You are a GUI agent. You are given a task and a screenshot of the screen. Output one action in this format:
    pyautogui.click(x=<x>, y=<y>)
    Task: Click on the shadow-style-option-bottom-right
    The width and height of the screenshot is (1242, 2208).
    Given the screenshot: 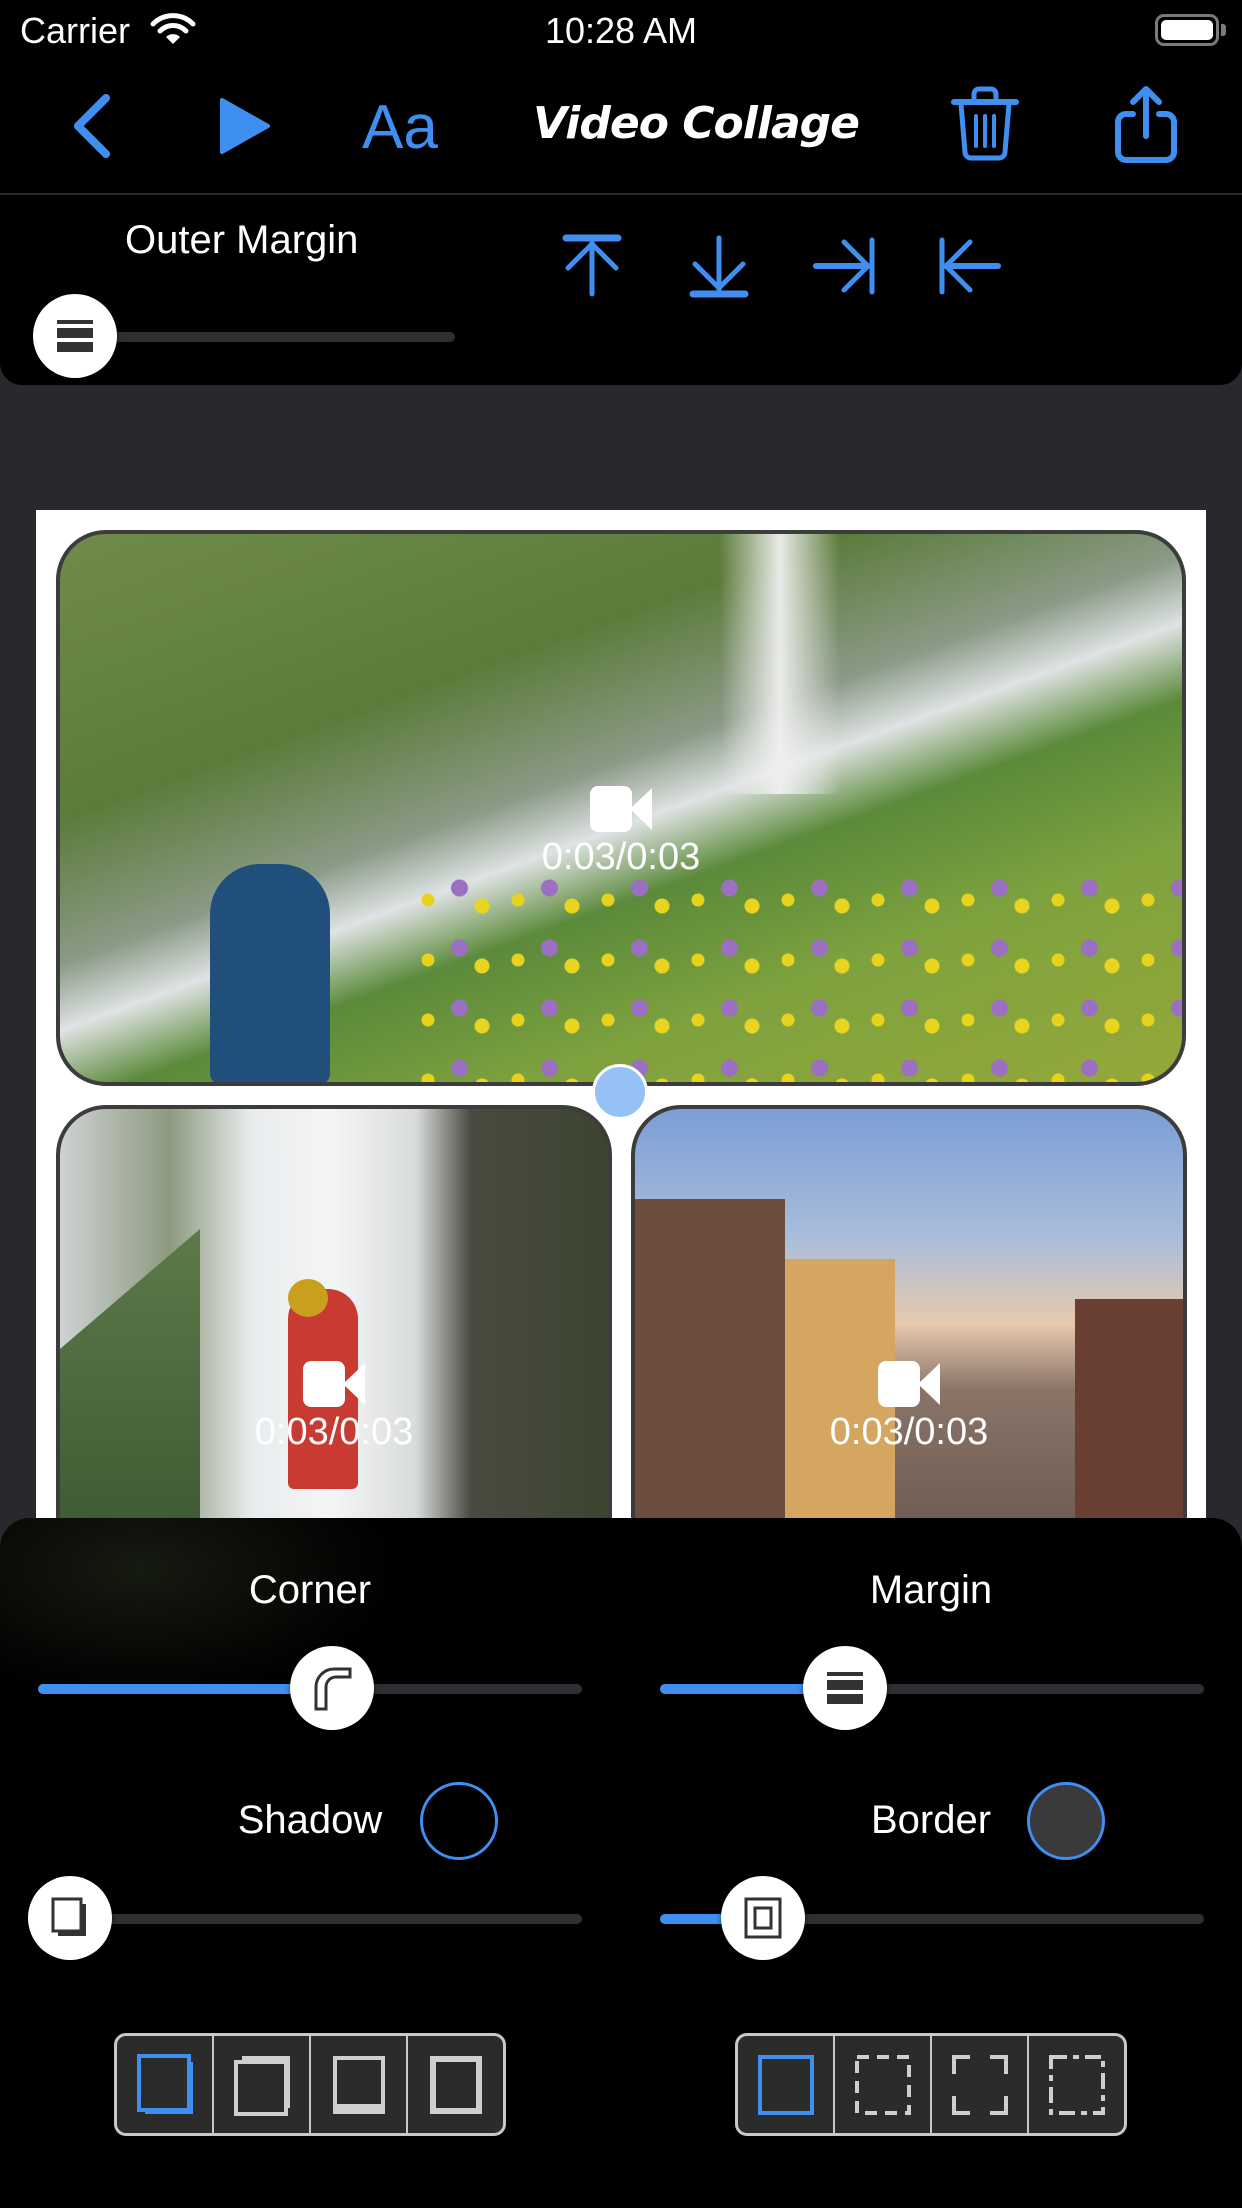 What is the action you would take?
    pyautogui.click(x=164, y=2084)
    